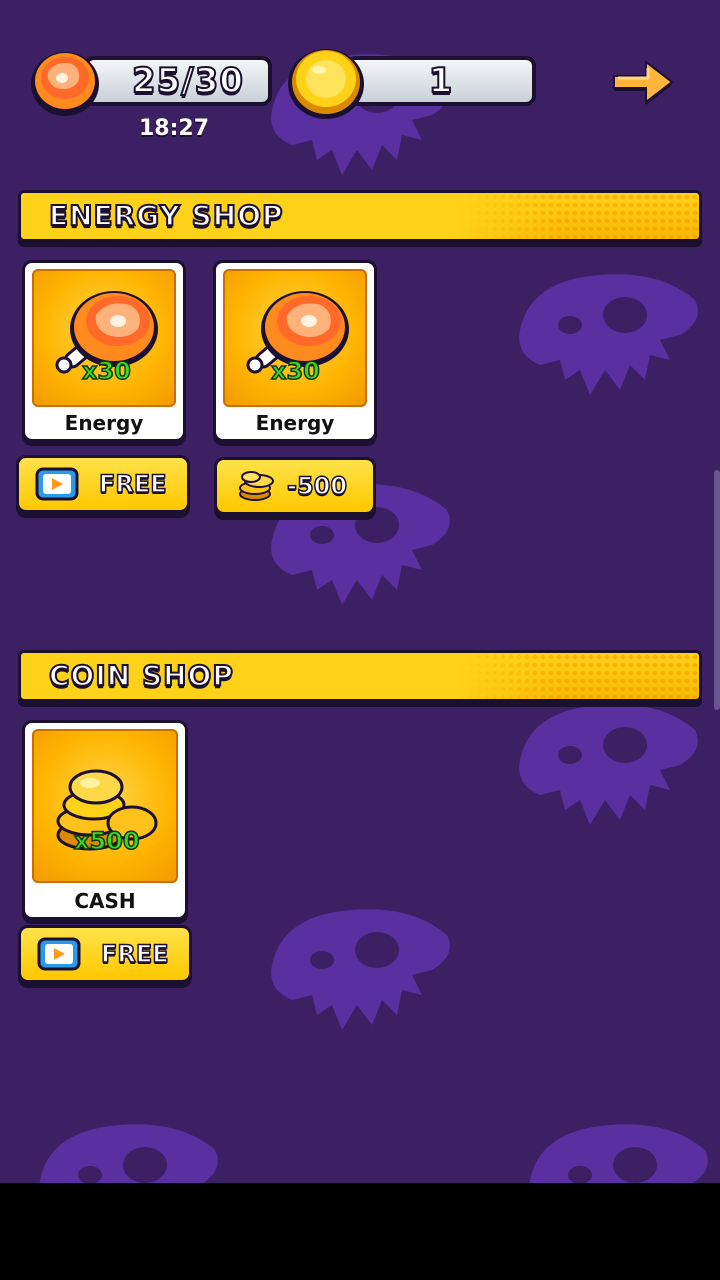  What do you see at coordinates (188, 81) in the screenshot?
I see `energy-value: 25/30` at bounding box center [188, 81].